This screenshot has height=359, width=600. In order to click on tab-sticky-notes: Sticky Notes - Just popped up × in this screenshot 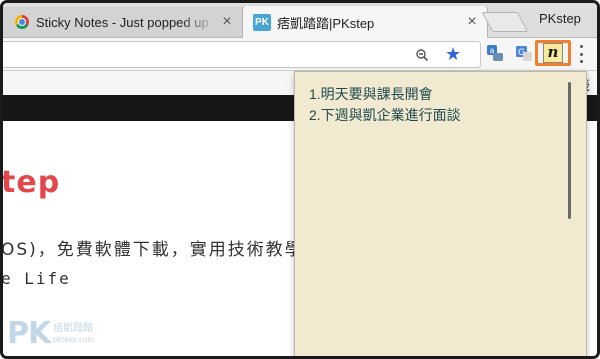, I will do `click(123, 22)`.